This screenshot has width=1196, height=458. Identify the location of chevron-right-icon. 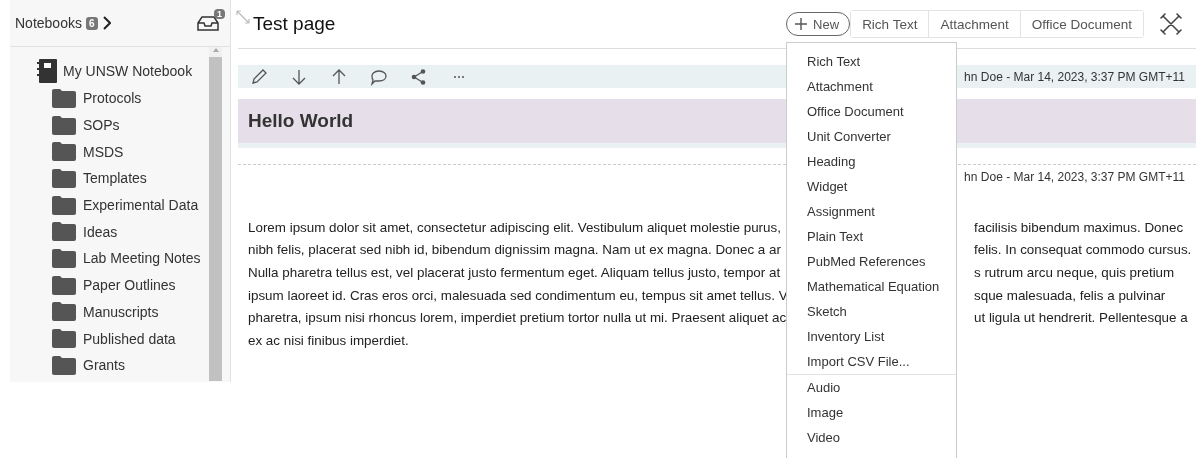
(106, 23).